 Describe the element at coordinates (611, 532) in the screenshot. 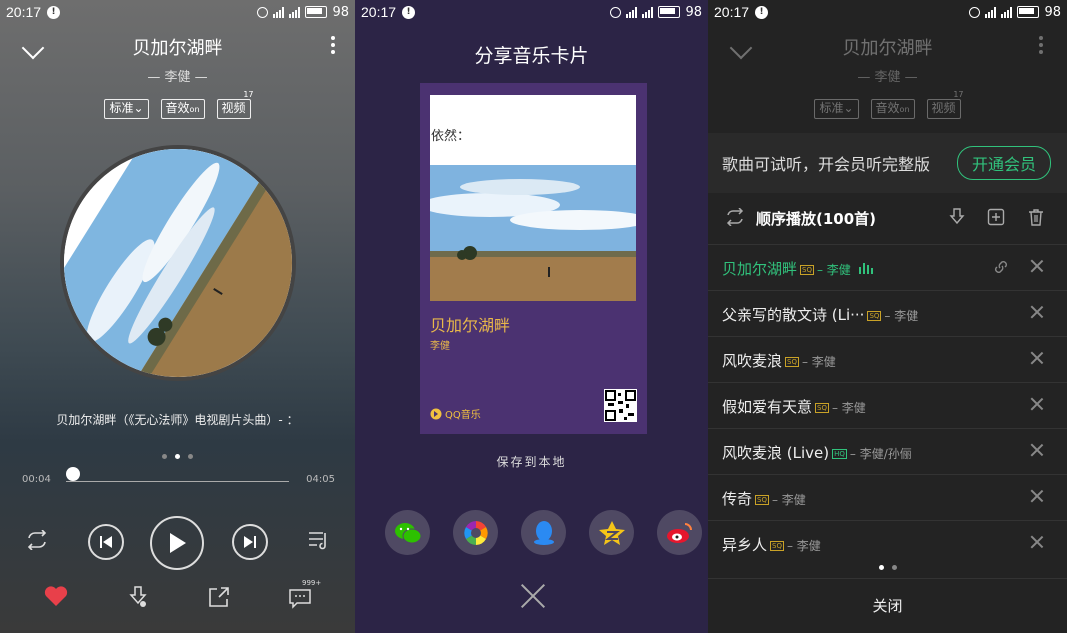

I see `qzone-icon` at that location.